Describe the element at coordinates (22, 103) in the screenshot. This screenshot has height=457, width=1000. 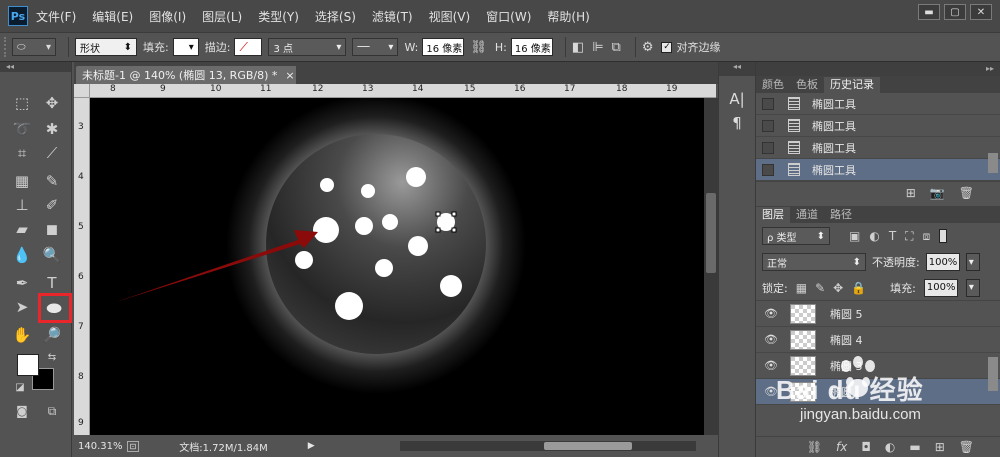
I see `marquee-icon: ⬚` at that location.